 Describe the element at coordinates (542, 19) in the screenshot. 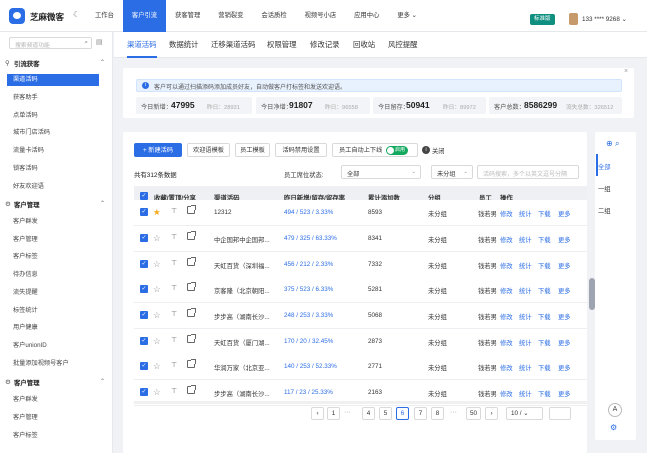

I see `edition-badge: 标准版` at that location.